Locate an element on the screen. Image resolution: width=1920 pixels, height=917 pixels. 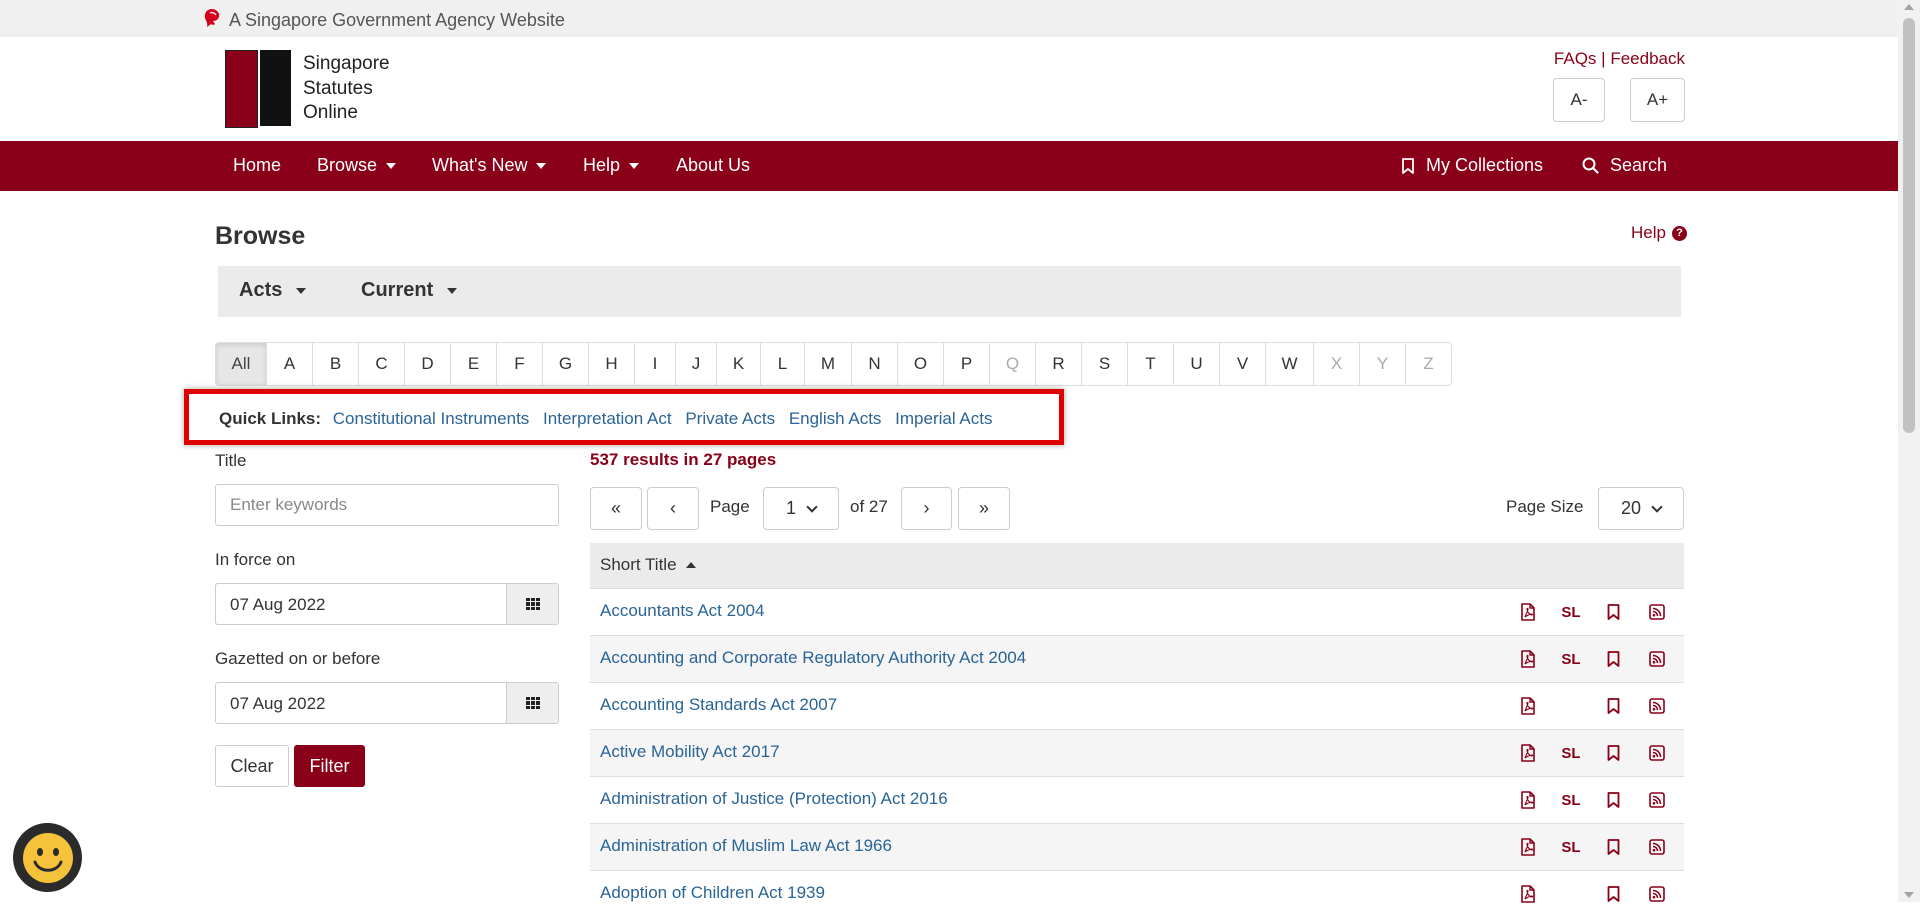
quick-link-english-acts: English Acts is located at coordinates (835, 418).